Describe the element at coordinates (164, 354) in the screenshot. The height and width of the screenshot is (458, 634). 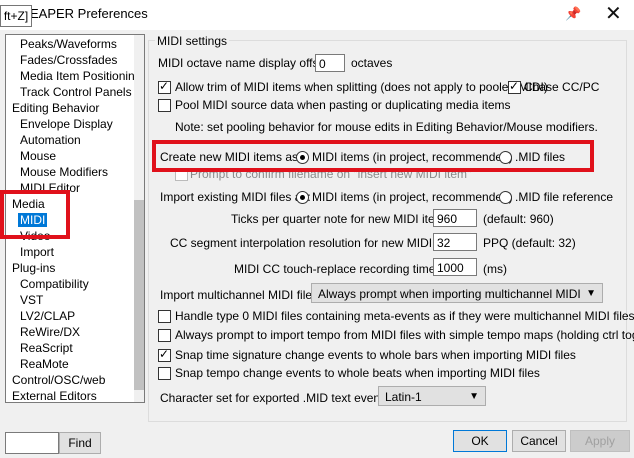
I see `snap-timesig-checkbox` at that location.